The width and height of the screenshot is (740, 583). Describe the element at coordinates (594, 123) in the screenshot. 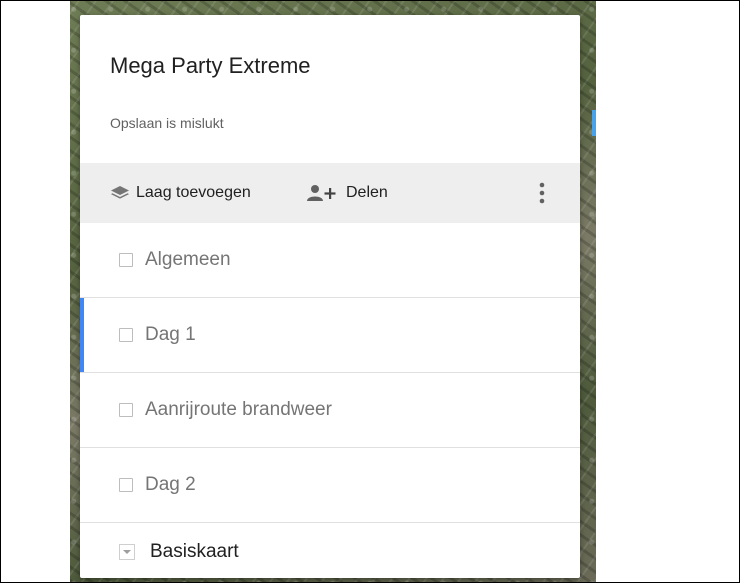

I see `map-marker-accent` at that location.